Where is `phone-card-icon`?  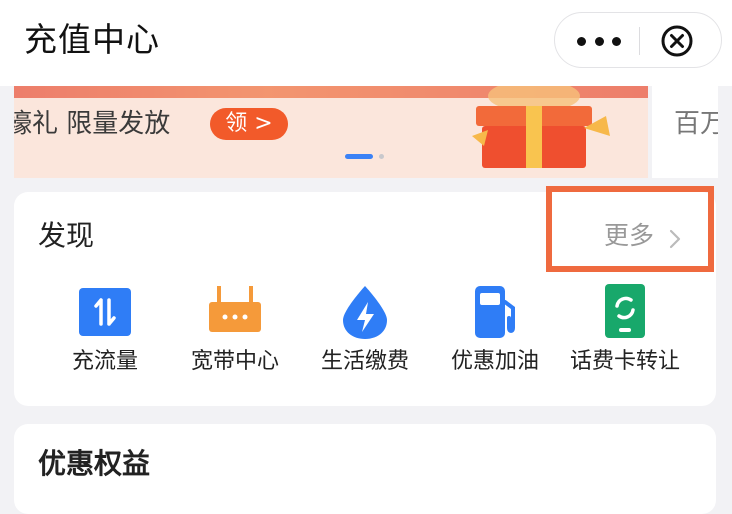 phone-card-icon is located at coordinates (625, 311).